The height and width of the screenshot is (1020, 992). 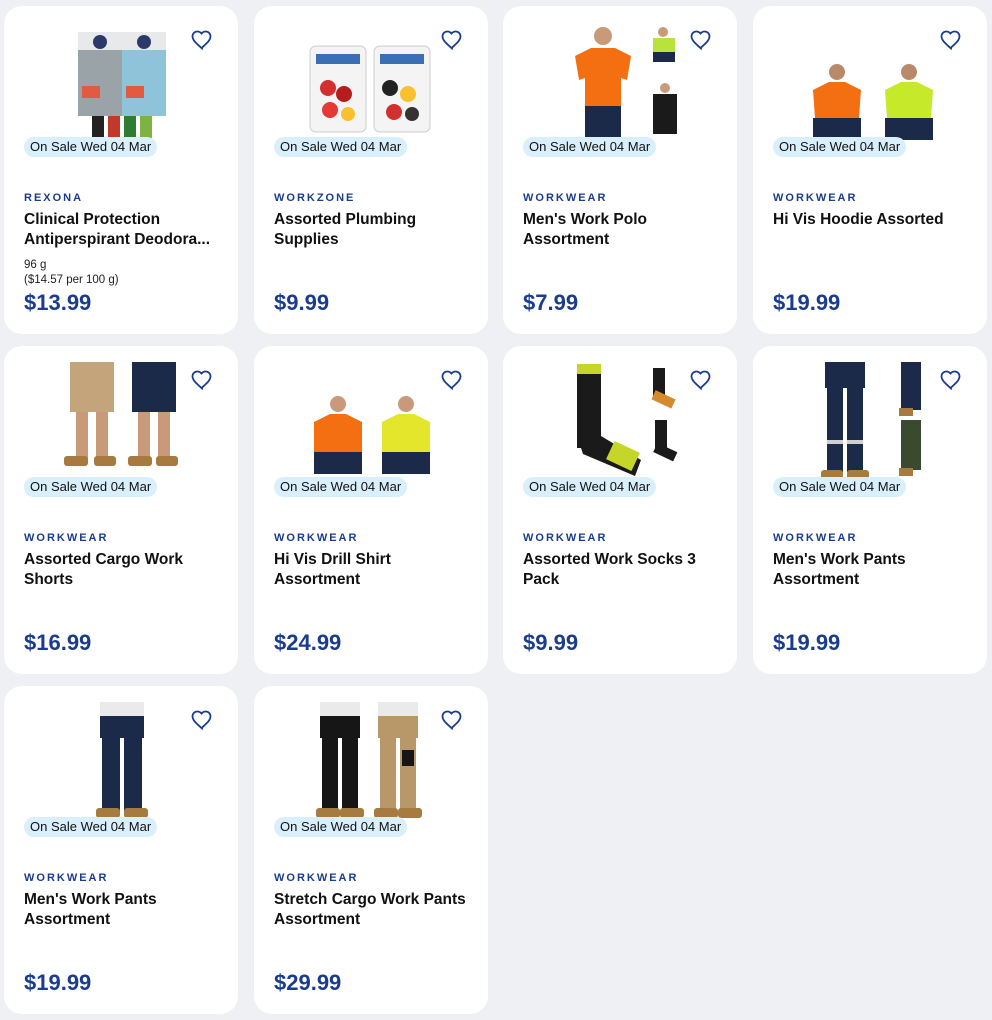 I want to click on product-title: Assorted Cargo Work Shorts, so click(x=122, y=570).